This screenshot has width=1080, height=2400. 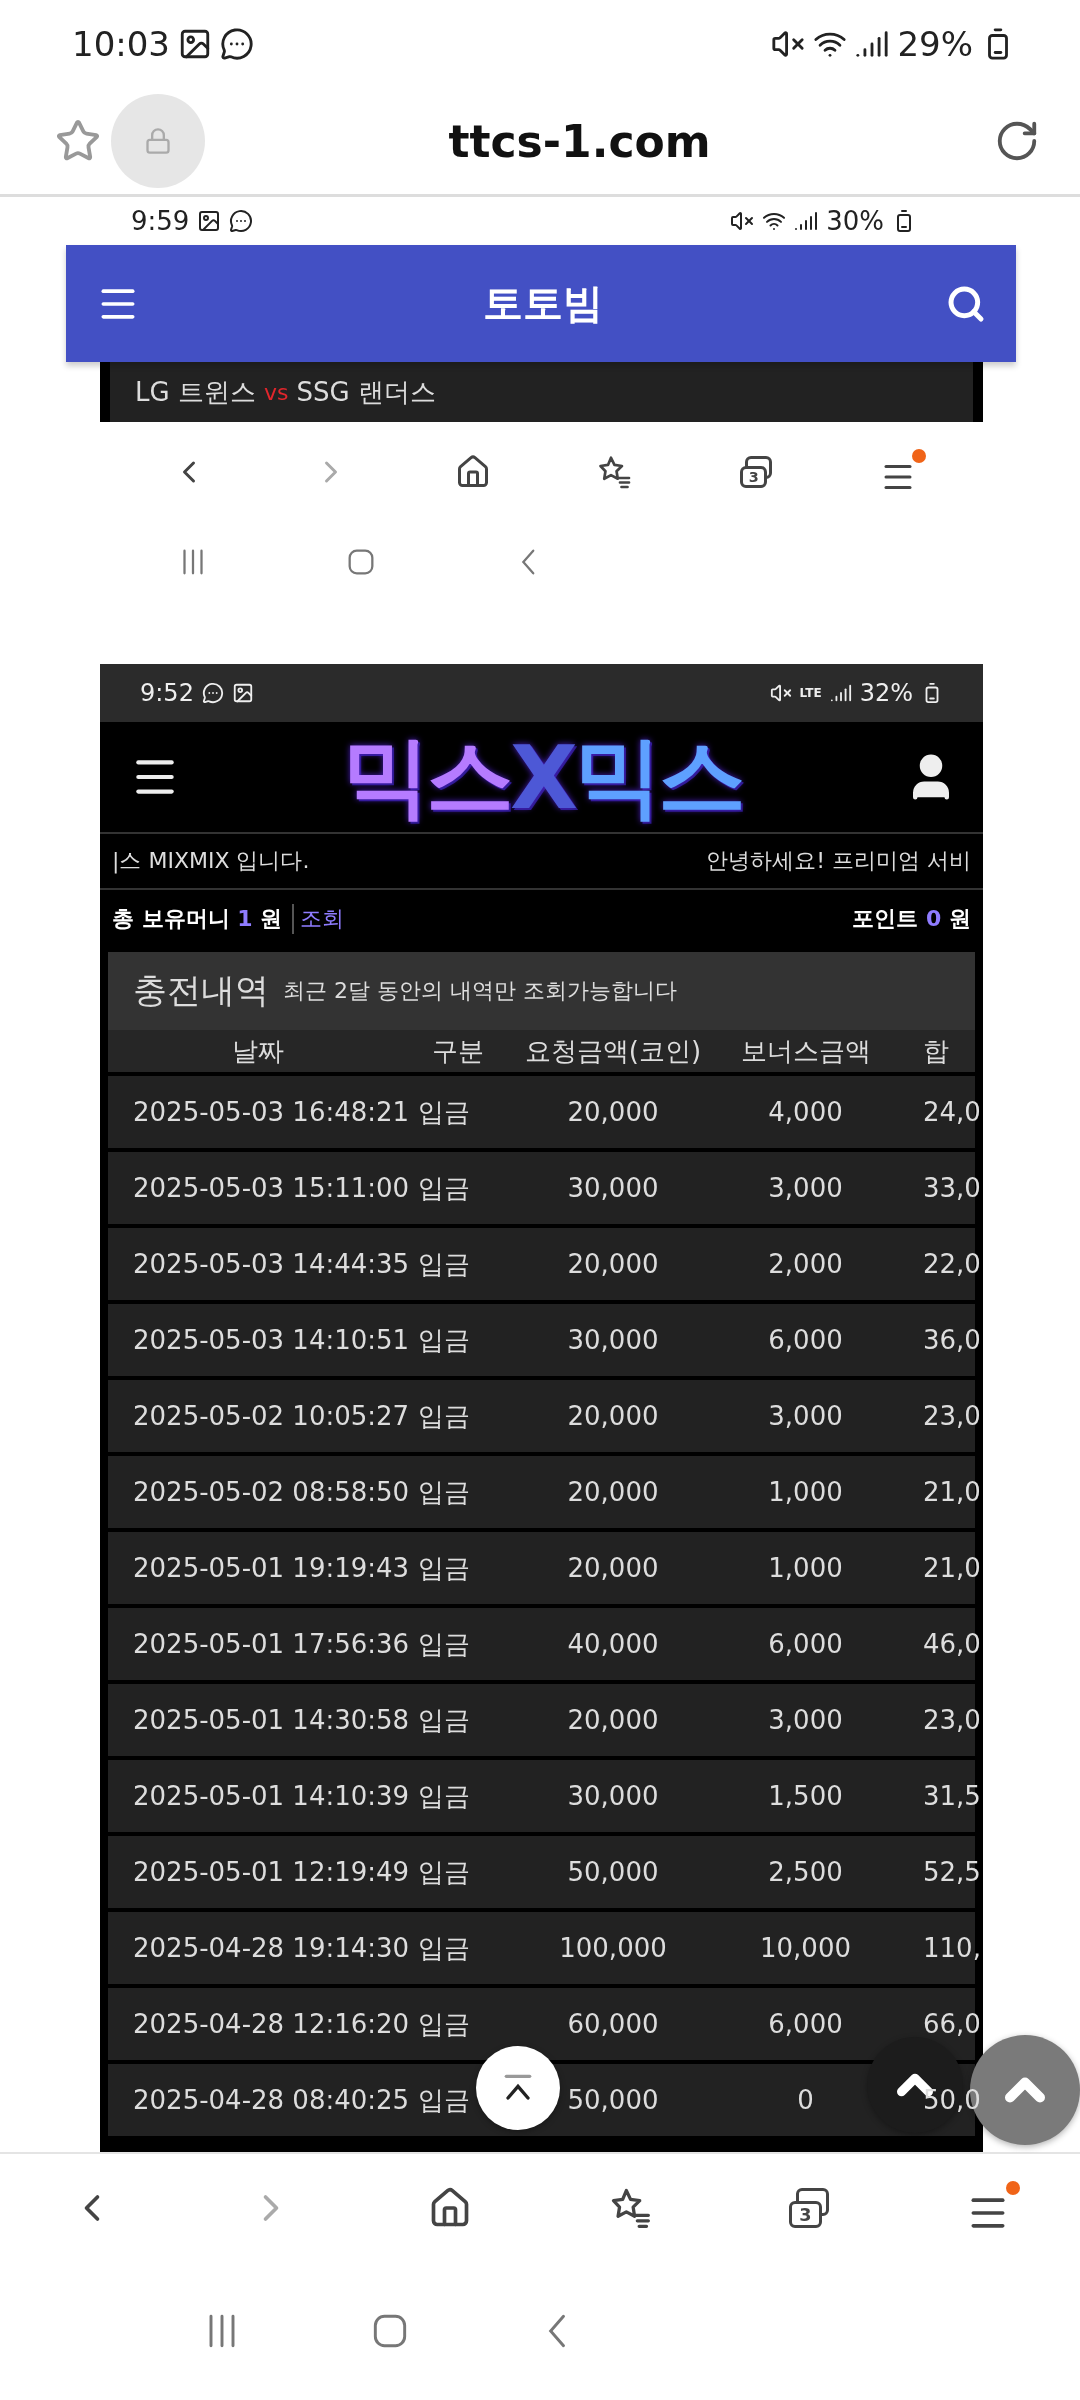 I want to click on status-time: 9:59, so click(x=160, y=221).